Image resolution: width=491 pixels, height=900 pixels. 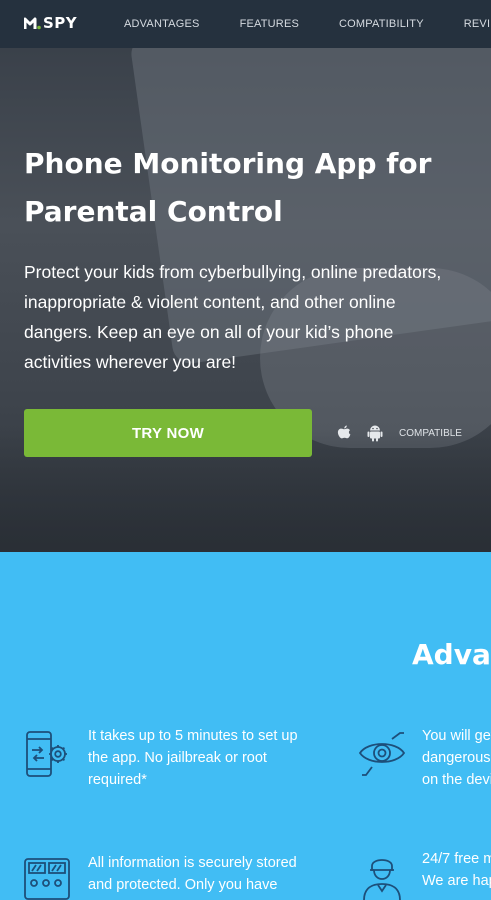 I want to click on nav-link-features: FEATURES, so click(x=269, y=24).